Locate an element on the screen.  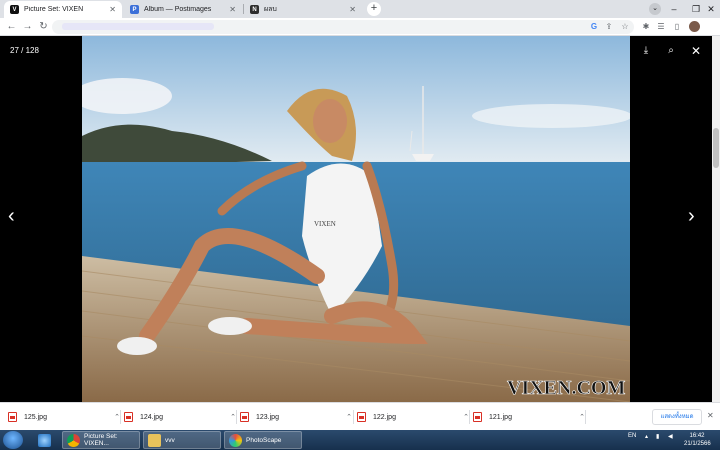
address-bar is located at coordinates (343, 27).